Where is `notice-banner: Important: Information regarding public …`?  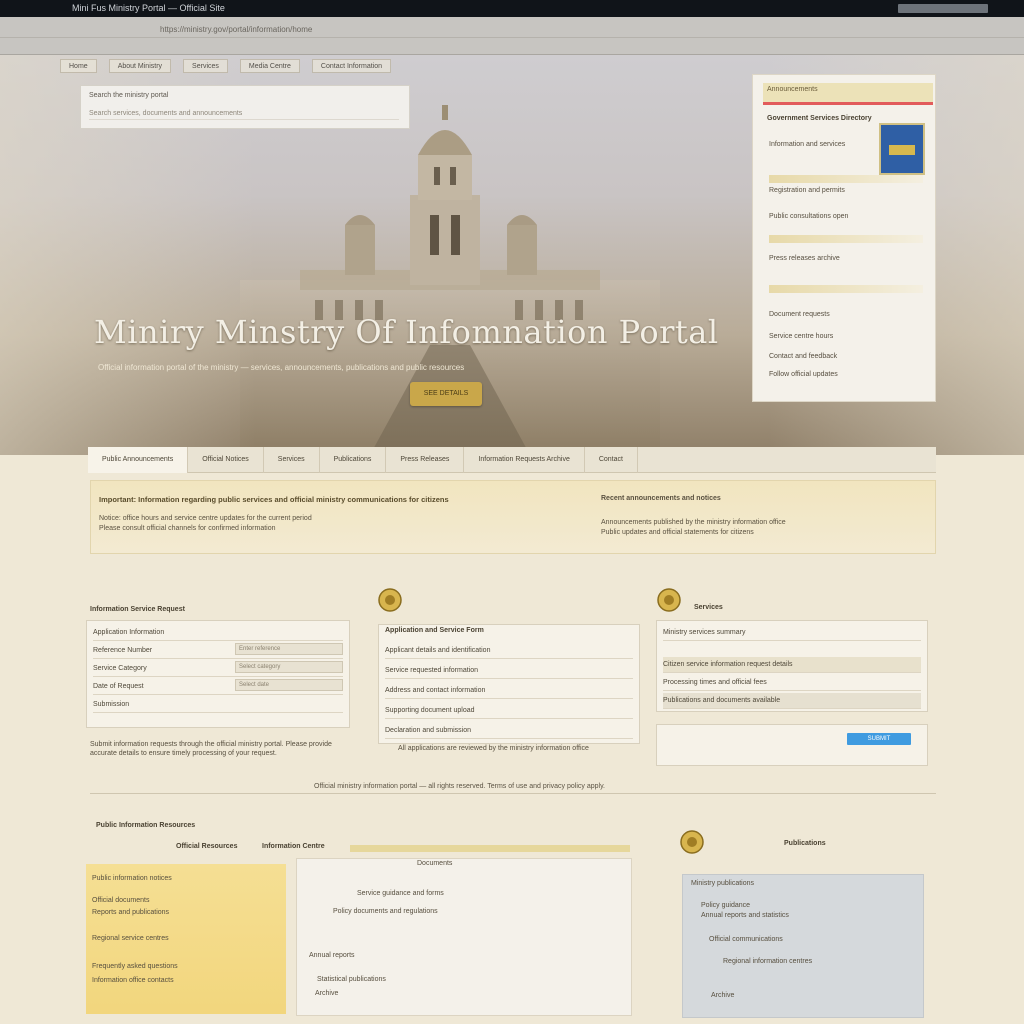 notice-banner: Important: Information regarding public … is located at coordinates (513, 517).